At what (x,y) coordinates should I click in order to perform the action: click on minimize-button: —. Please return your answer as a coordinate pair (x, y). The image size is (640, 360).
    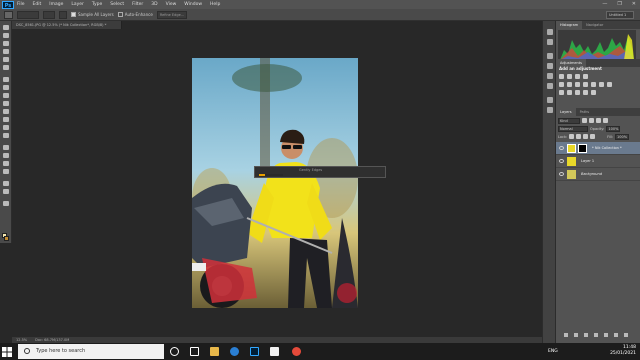
    Looking at the image, I should click on (604, 4).